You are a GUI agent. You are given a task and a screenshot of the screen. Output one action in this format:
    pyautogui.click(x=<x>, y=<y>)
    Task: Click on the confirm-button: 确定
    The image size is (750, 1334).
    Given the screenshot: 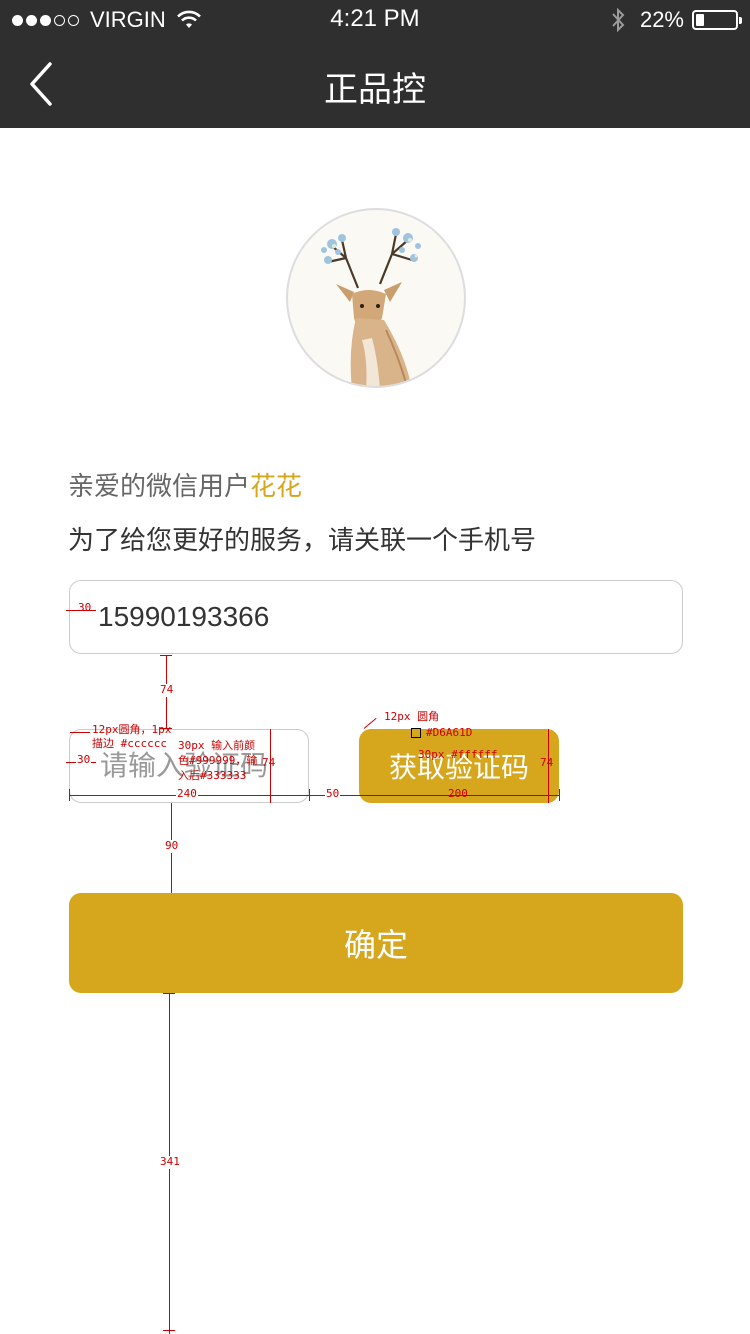 What is the action you would take?
    pyautogui.click(x=376, y=943)
    